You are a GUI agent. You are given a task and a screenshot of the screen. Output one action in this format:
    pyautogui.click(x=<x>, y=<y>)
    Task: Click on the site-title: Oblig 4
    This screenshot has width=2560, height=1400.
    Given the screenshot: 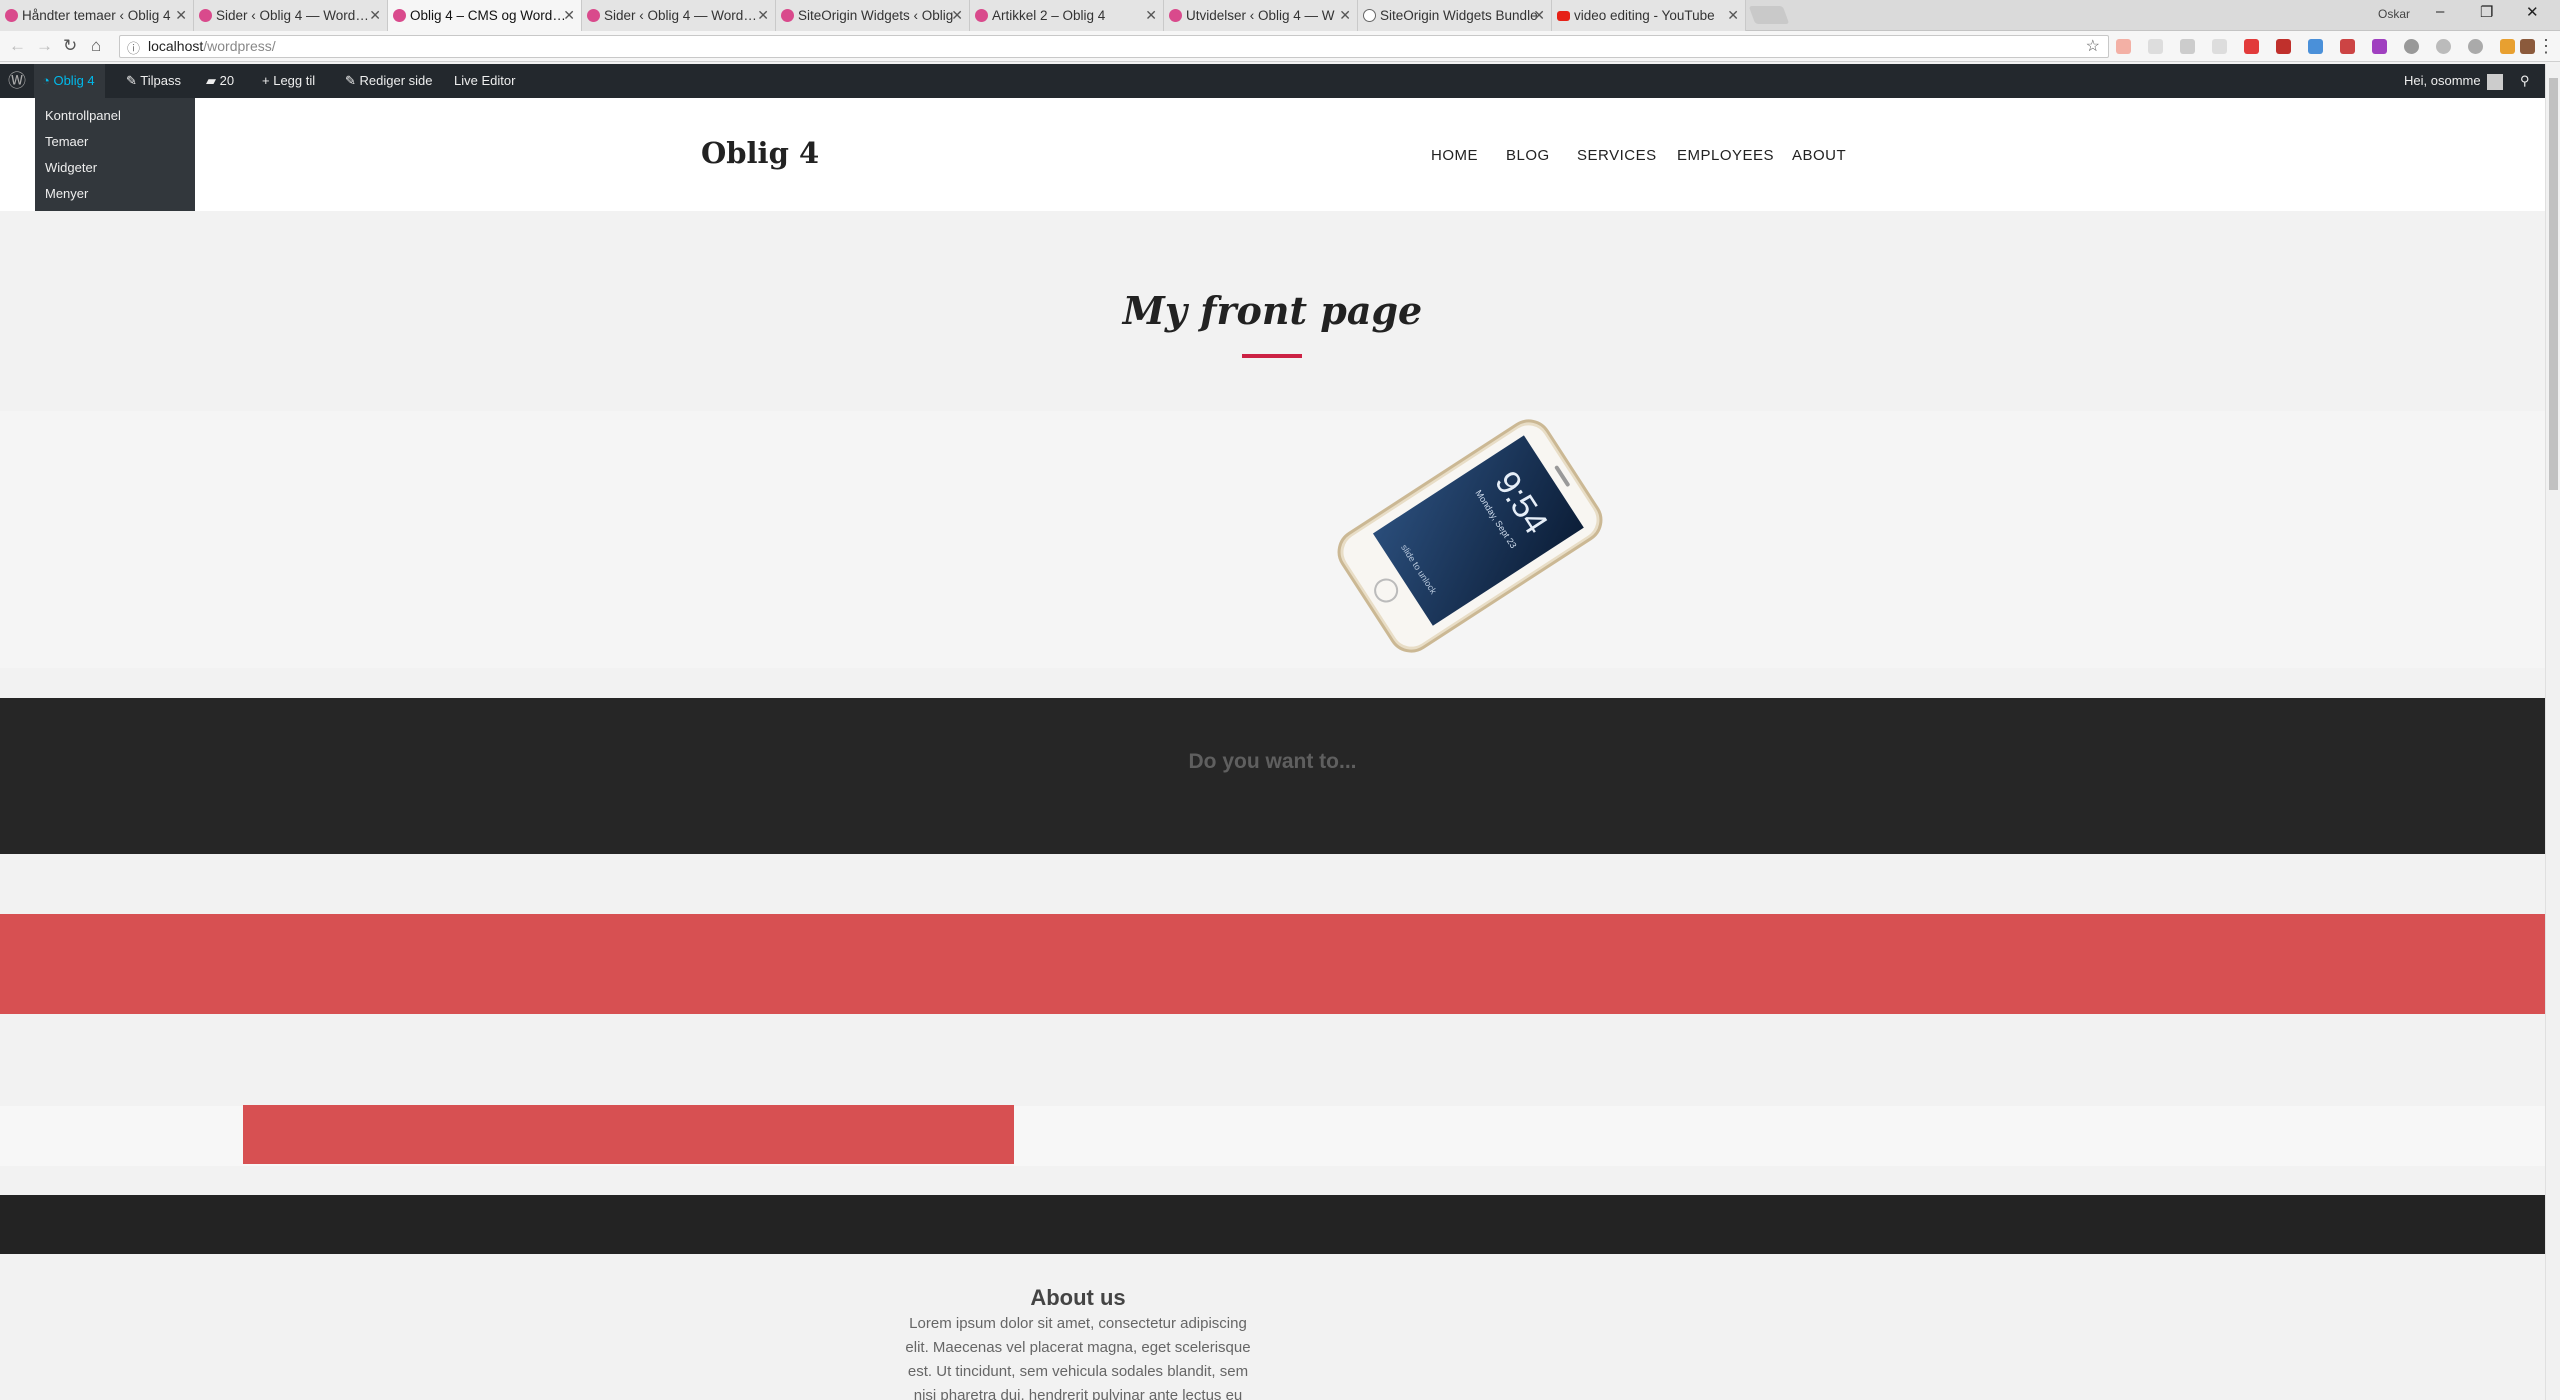 What is the action you would take?
    pyautogui.click(x=760, y=153)
    